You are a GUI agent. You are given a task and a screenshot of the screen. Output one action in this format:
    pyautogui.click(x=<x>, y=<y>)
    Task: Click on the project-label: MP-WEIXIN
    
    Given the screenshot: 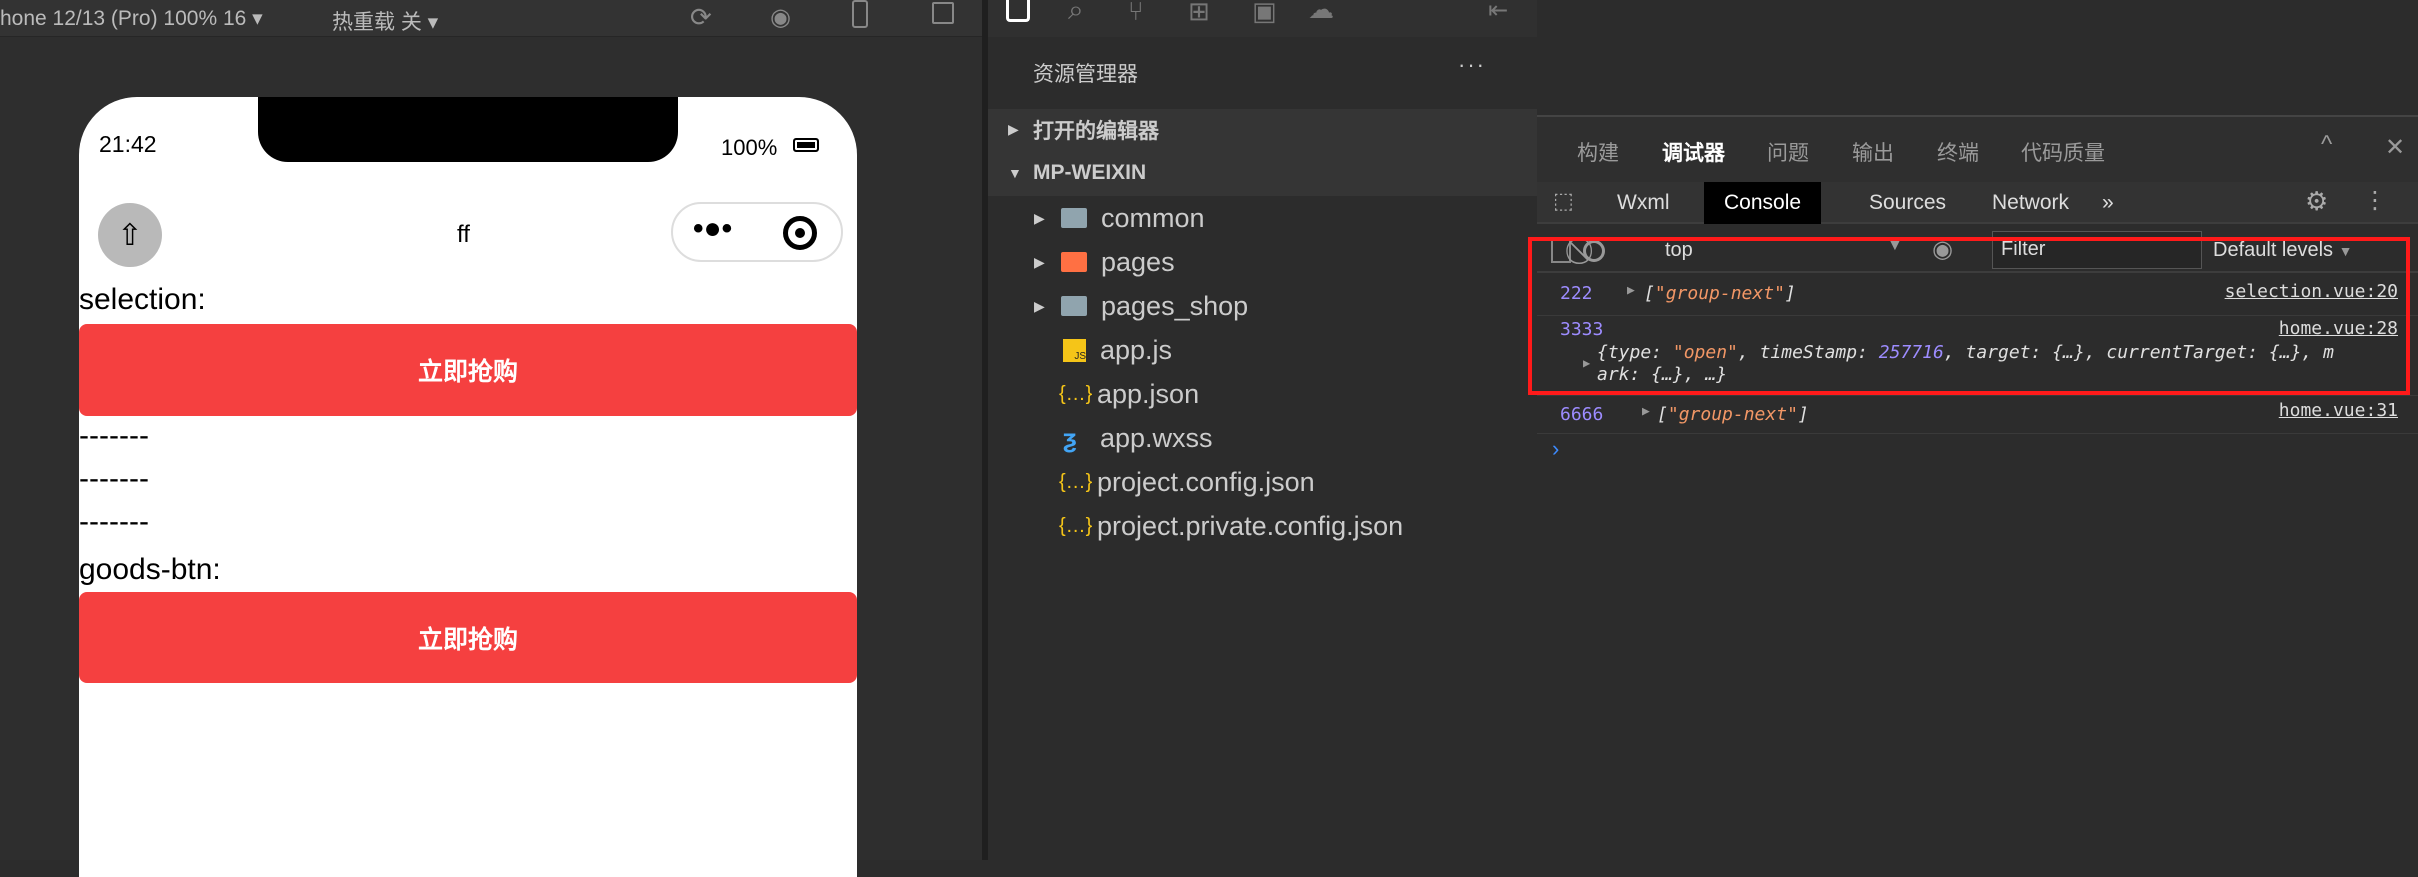 What is the action you would take?
    pyautogui.click(x=1090, y=172)
    